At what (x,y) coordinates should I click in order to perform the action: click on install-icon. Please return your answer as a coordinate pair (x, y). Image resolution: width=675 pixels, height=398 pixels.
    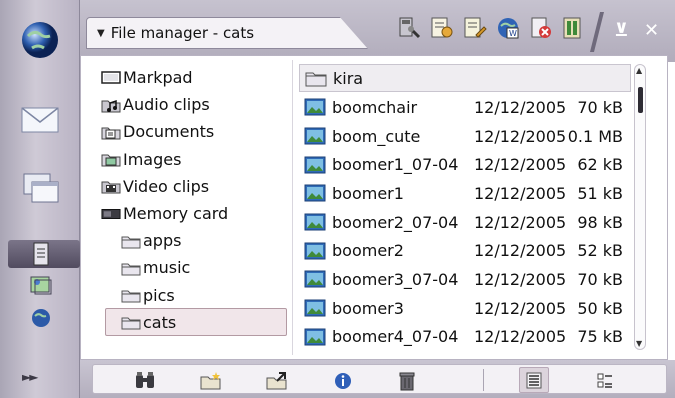
    Looking at the image, I should click on (574, 28).